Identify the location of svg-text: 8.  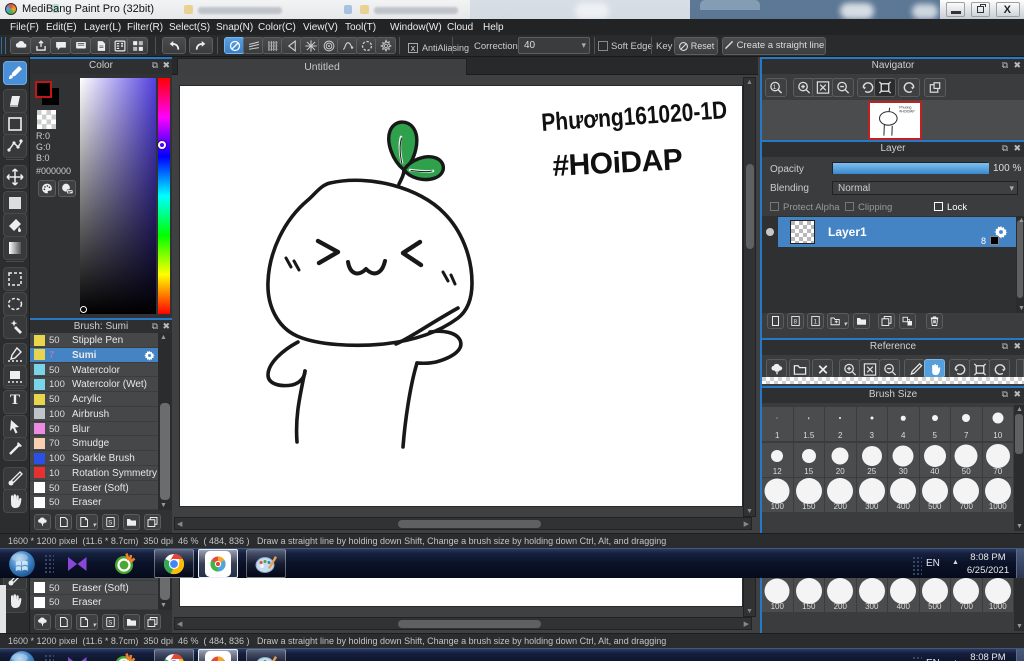
(796, 322).